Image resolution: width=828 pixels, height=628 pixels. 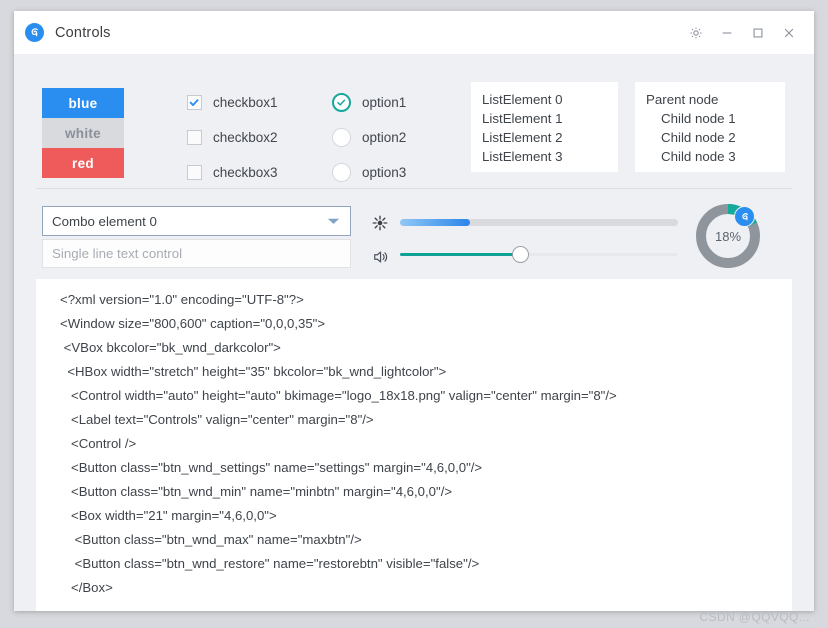 What do you see at coordinates (245, 172) in the screenshot?
I see `checkbox3-label: checkbox3` at bounding box center [245, 172].